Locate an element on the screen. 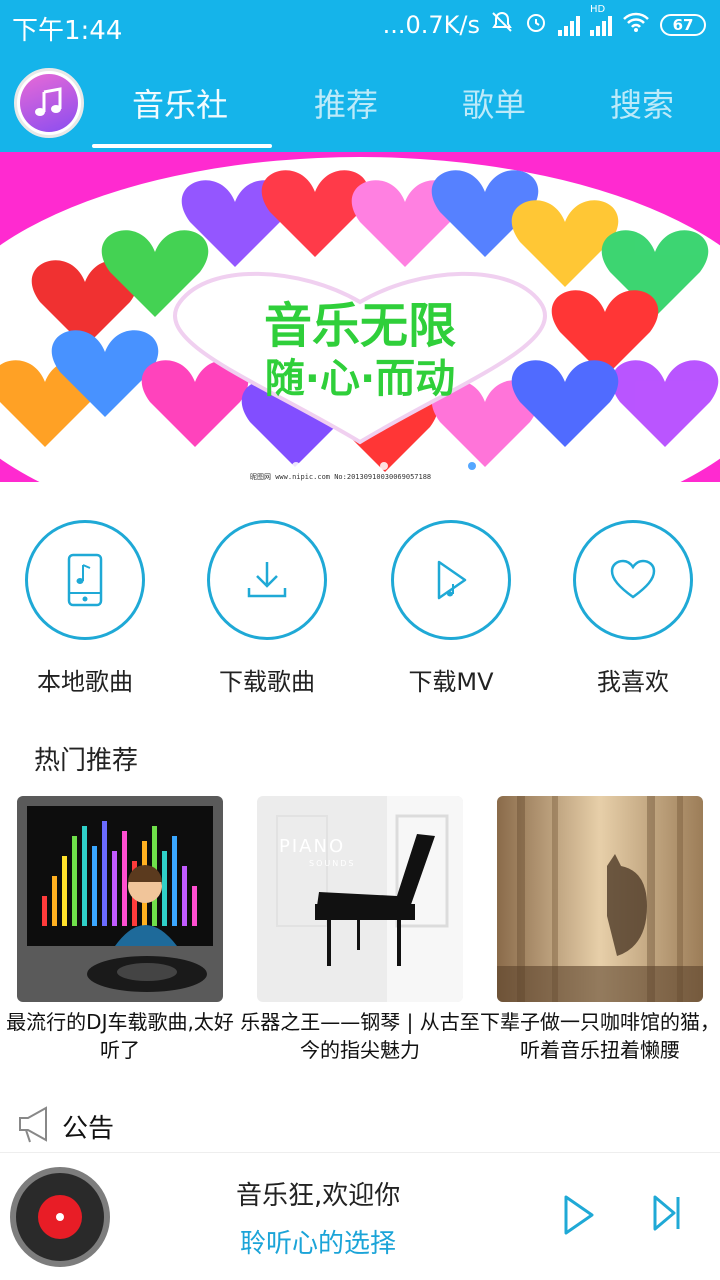 The width and height of the screenshot is (720, 1280). wifi-icon is located at coordinates (636, 25).